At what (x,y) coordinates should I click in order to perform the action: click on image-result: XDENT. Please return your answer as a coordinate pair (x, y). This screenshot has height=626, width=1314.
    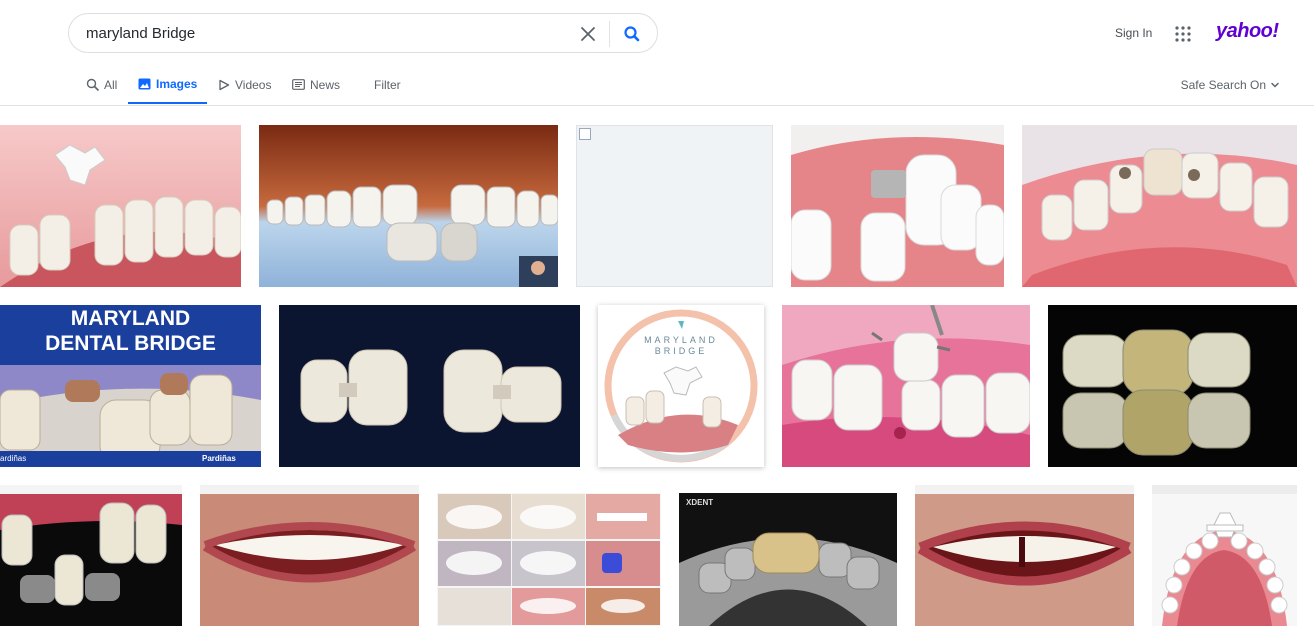
    Looking at the image, I should click on (788, 559).